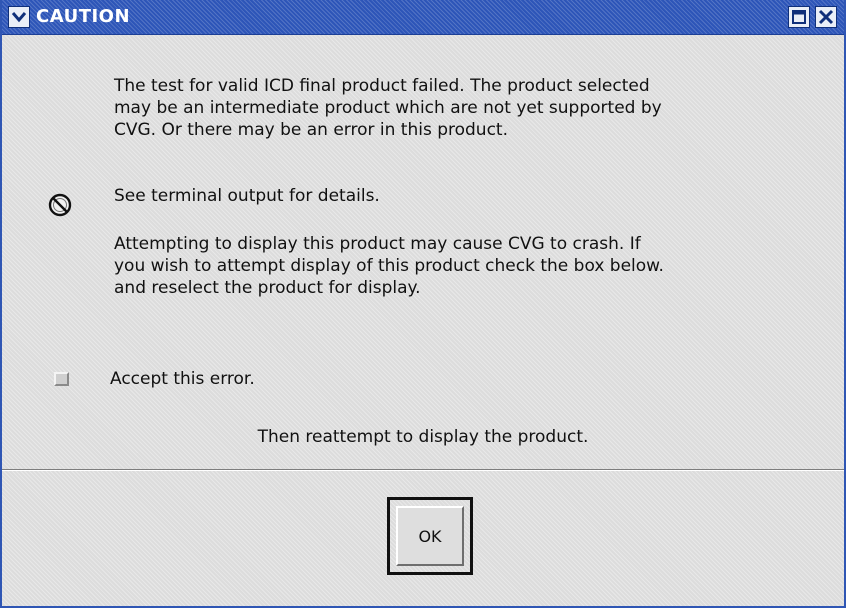 The width and height of the screenshot is (851, 611). I want to click on close-button, so click(826, 17).